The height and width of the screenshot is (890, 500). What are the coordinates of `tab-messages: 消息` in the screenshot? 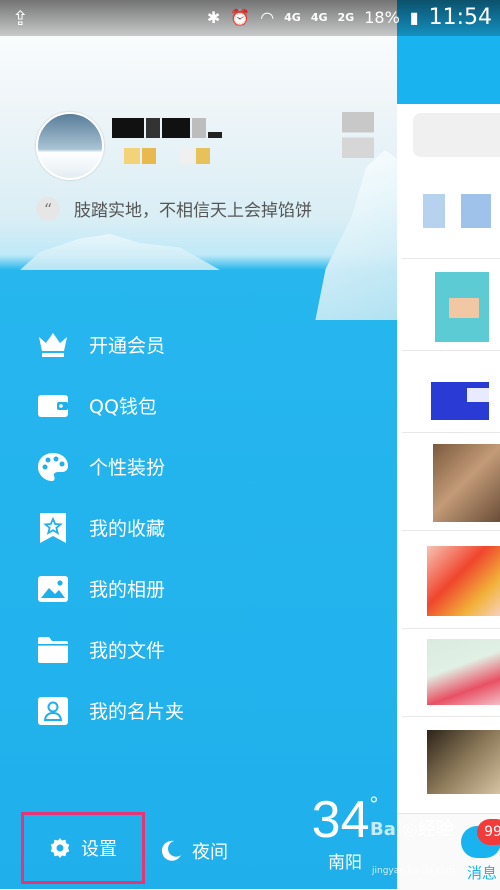 It's located at (482, 872).